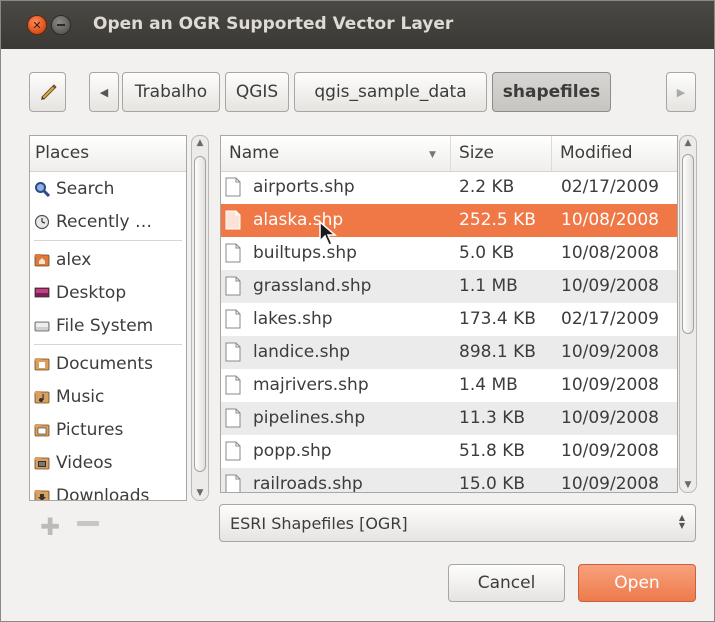 This screenshot has height=622, width=715. Describe the element at coordinates (312, 286) in the screenshot. I see `file-name: grassland.shp` at that location.